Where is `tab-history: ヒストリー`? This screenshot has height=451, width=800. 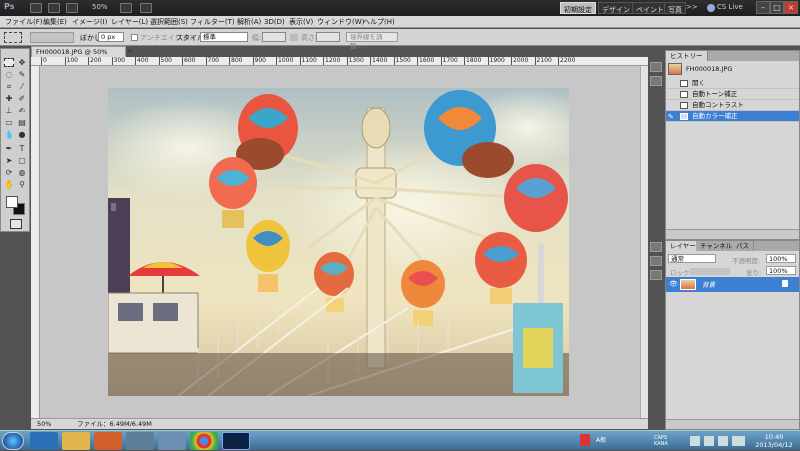
tab-history: ヒストリー is located at coordinates (687, 56).